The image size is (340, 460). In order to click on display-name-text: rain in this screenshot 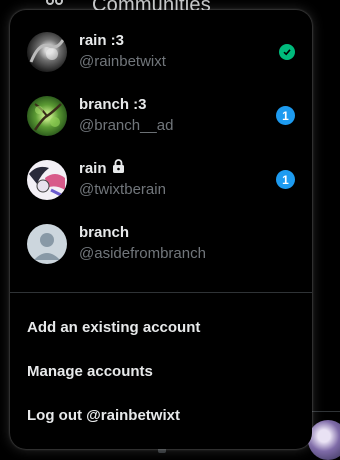, I will do `click(93, 168)`.